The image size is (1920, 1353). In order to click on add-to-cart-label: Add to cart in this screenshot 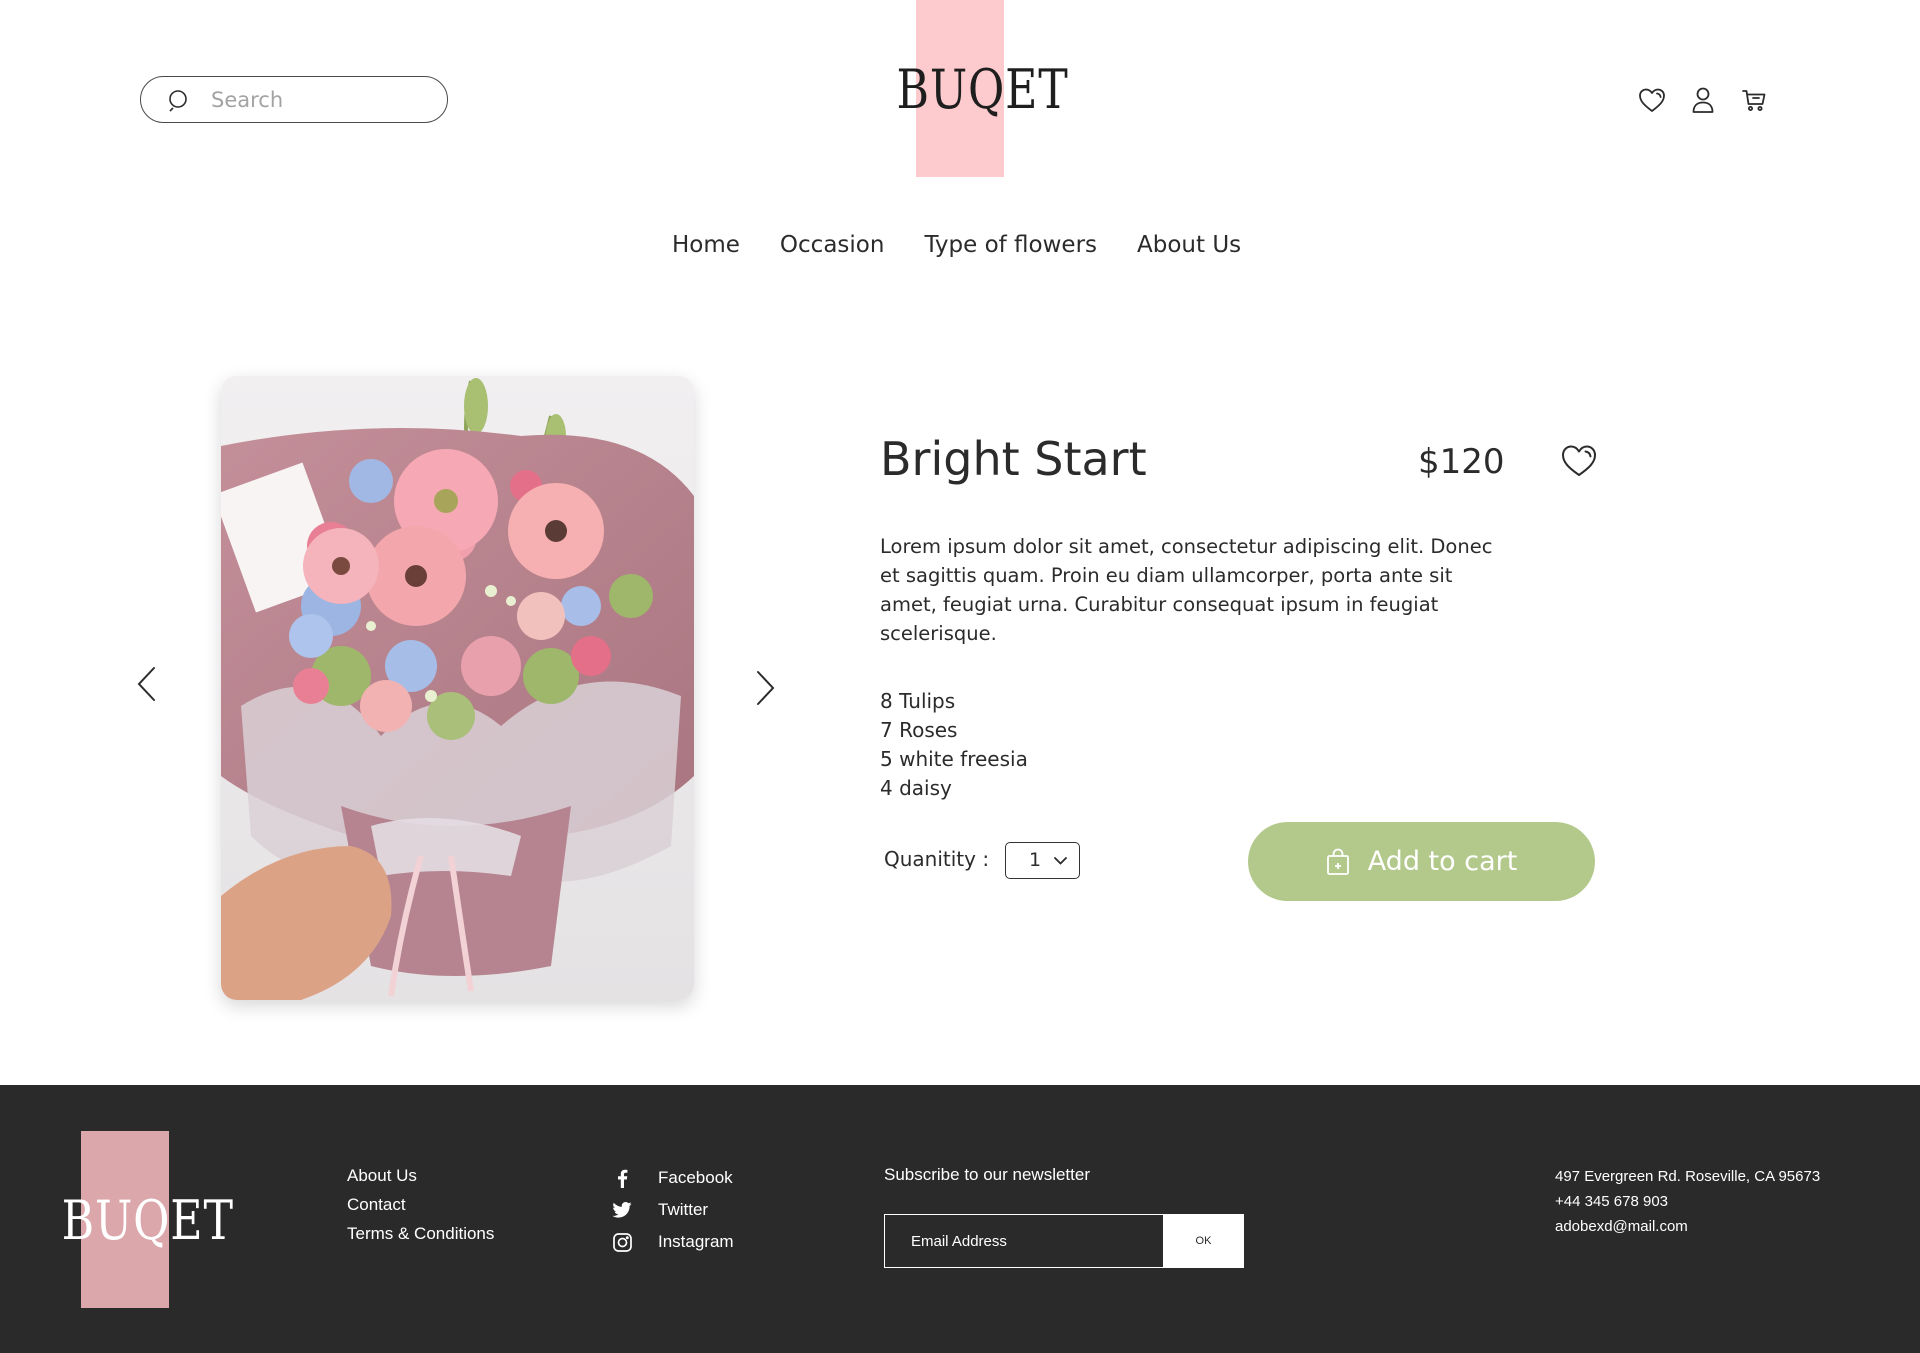, I will do `click(1442, 861)`.